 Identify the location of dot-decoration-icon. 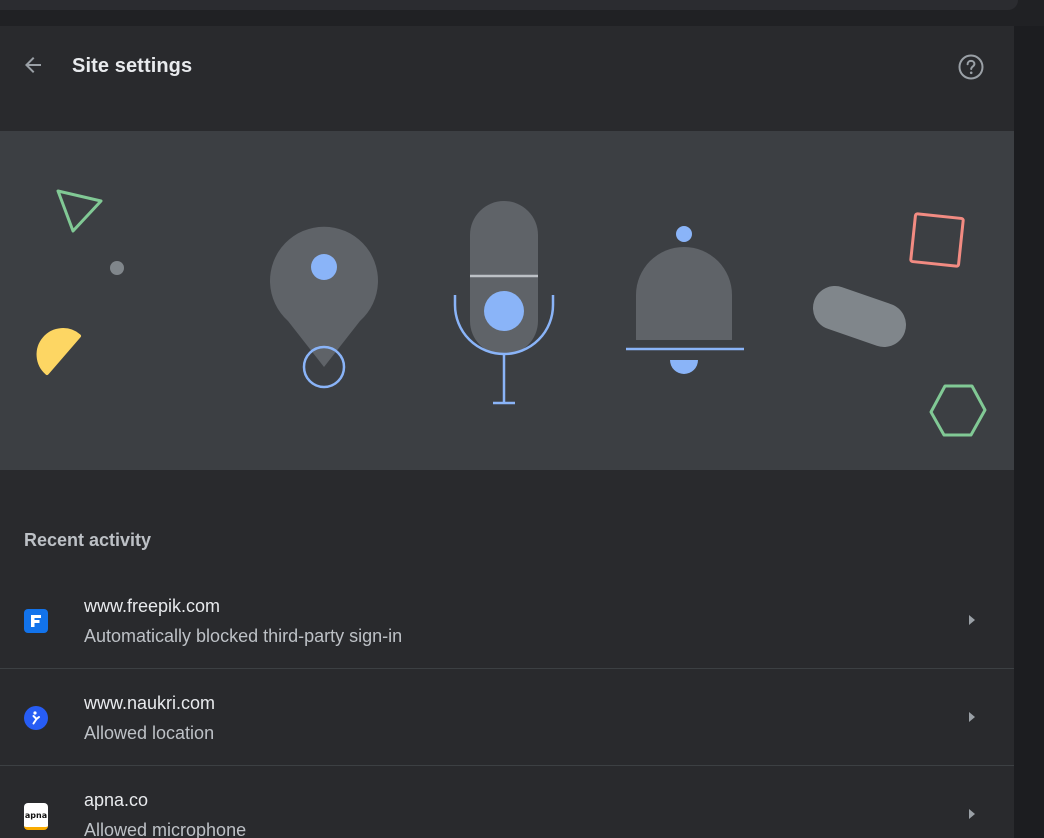
(117, 268).